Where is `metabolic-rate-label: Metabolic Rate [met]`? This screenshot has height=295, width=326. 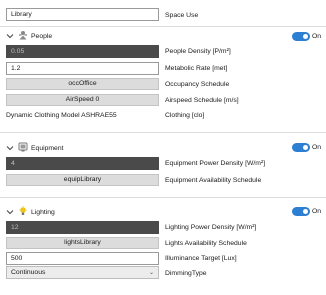
metabolic-rate-label: Metabolic Rate [met] is located at coordinates (196, 68).